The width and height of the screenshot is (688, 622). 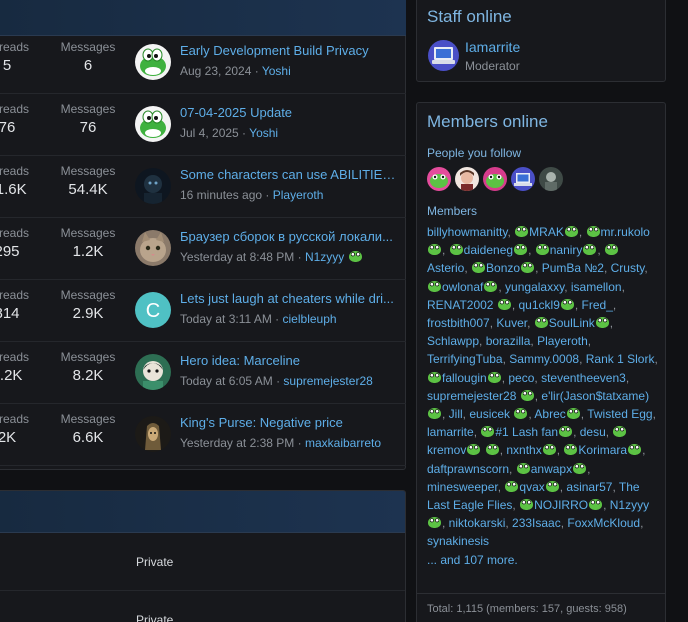 What do you see at coordinates (324, 257) in the screenshot?
I see `latest-post-user: N1zyyy` at bounding box center [324, 257].